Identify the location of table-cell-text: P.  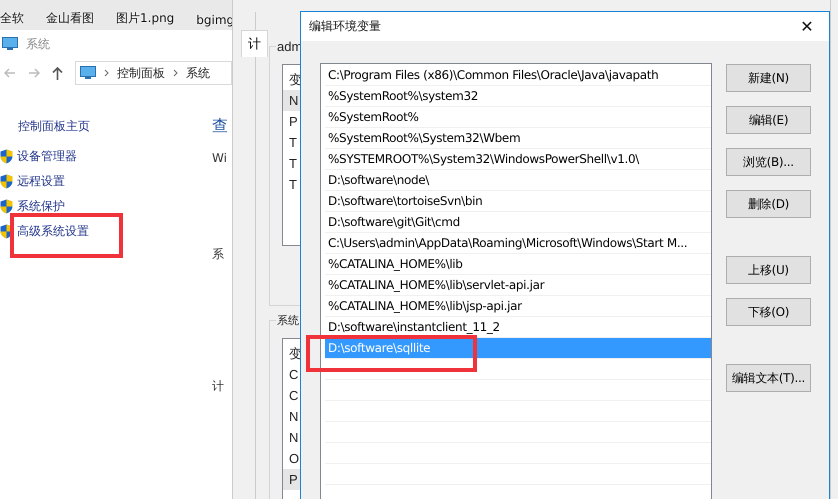
(293, 122).